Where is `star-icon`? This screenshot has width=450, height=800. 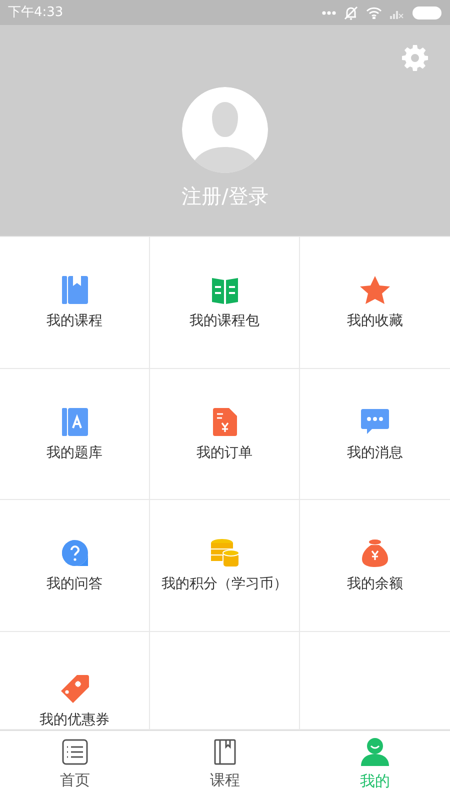 star-icon is located at coordinates (375, 290).